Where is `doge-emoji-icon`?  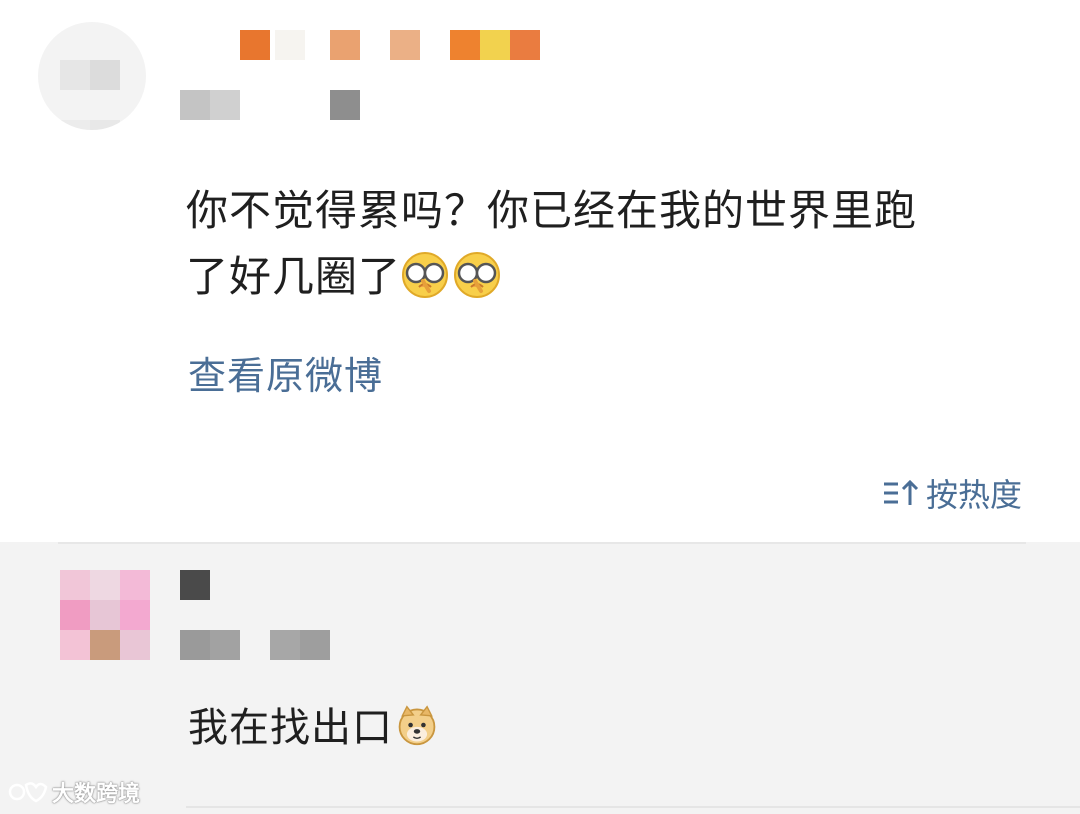 doge-emoji-icon is located at coordinates (417, 725).